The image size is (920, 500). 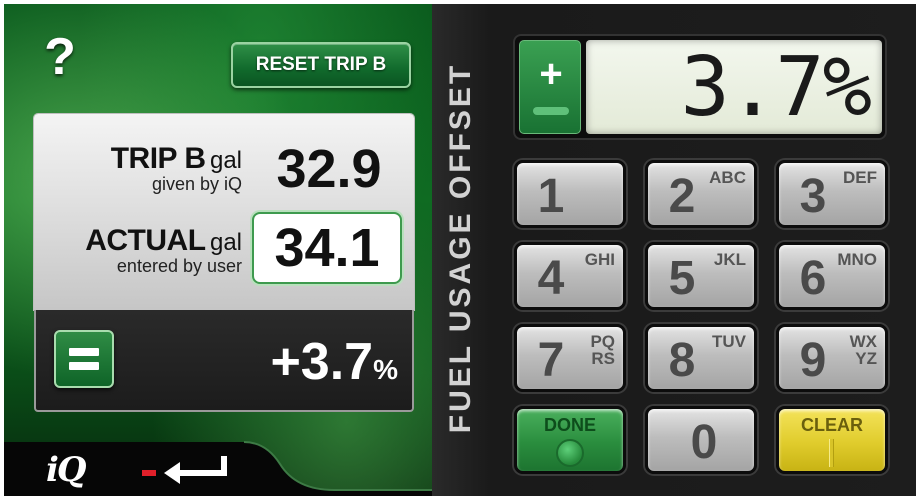 I want to click on result-unit: %, so click(x=385, y=369).